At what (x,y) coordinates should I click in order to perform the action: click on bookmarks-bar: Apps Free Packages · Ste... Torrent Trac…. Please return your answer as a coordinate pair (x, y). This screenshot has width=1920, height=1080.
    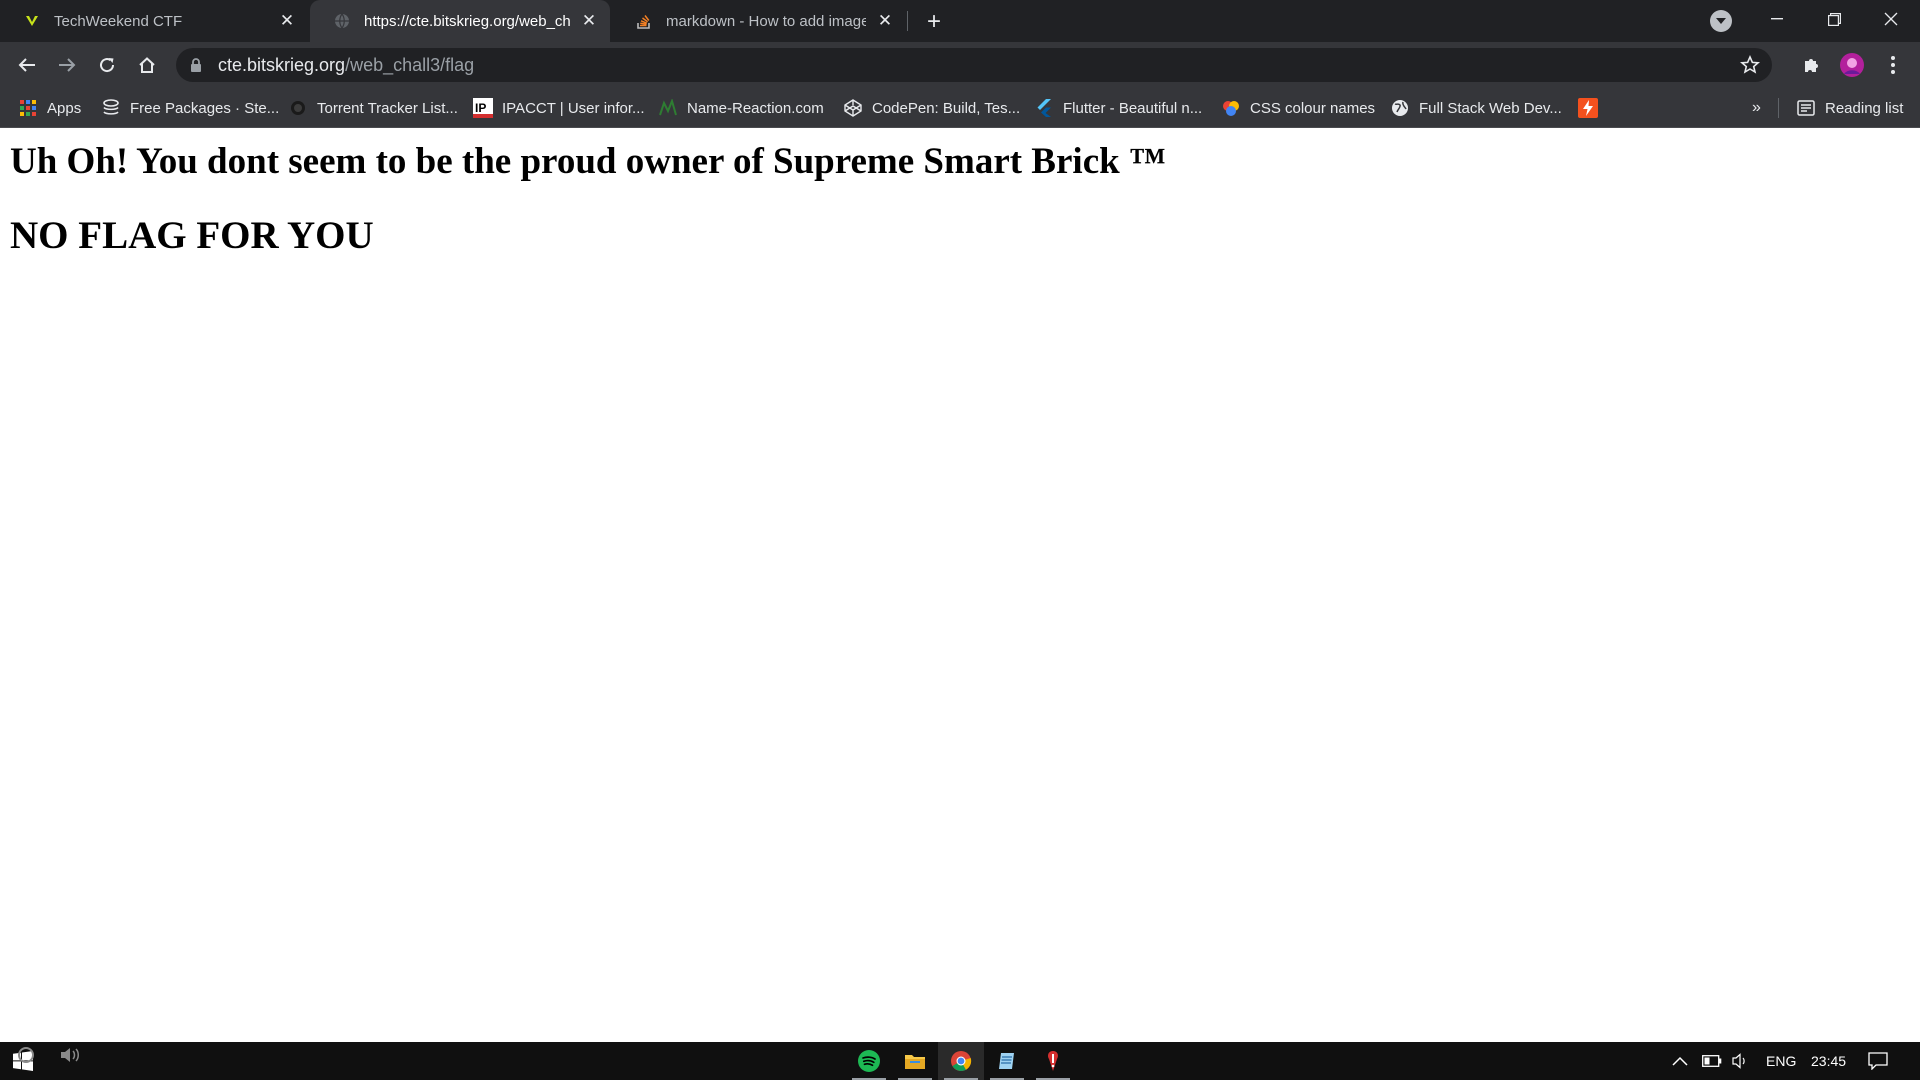
    Looking at the image, I should click on (960, 108).